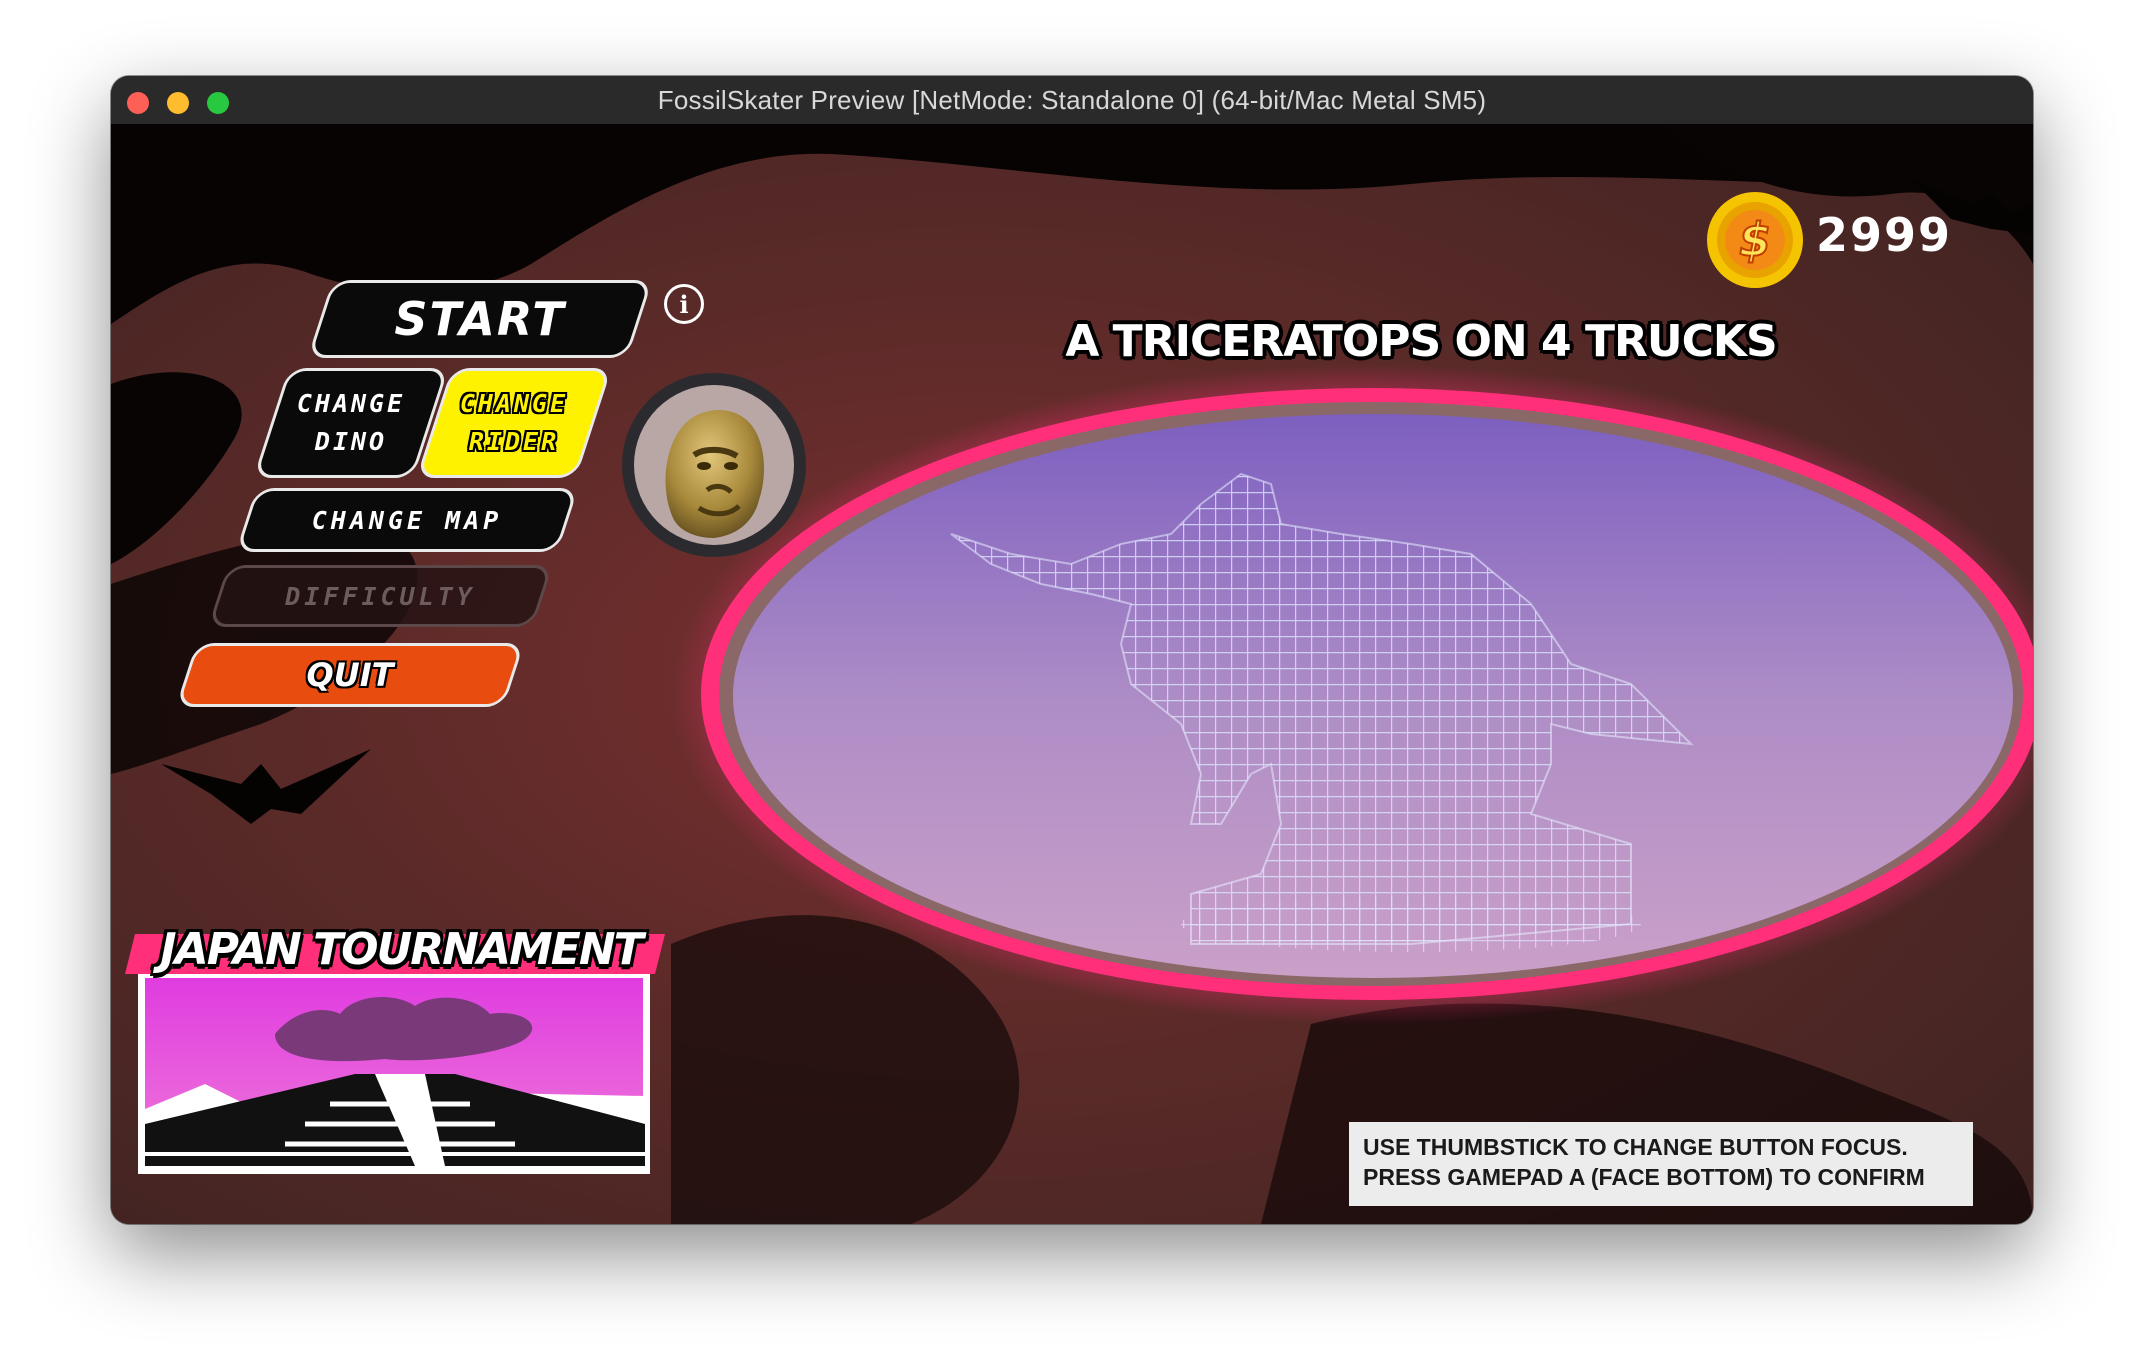  I want to click on close-window-button, so click(138, 103).